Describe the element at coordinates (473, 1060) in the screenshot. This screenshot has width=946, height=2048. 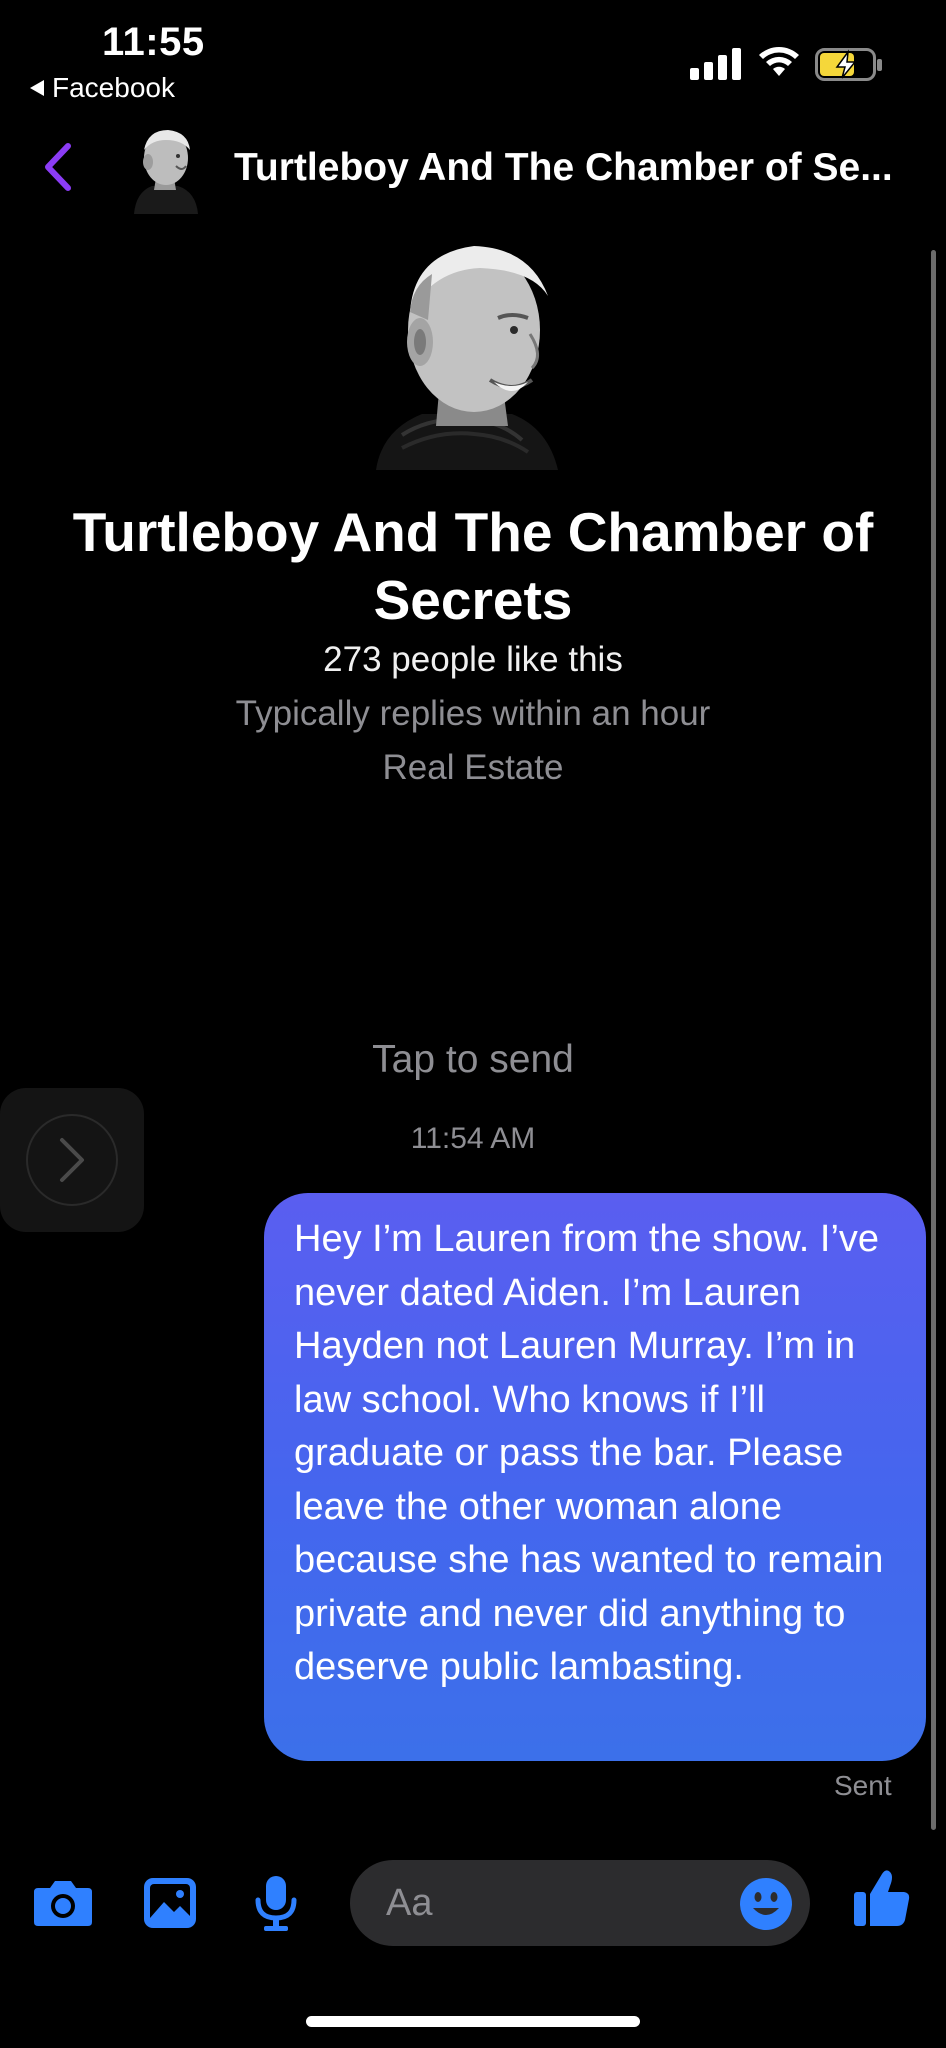
I see `tap-to-send: Tap to send` at that location.